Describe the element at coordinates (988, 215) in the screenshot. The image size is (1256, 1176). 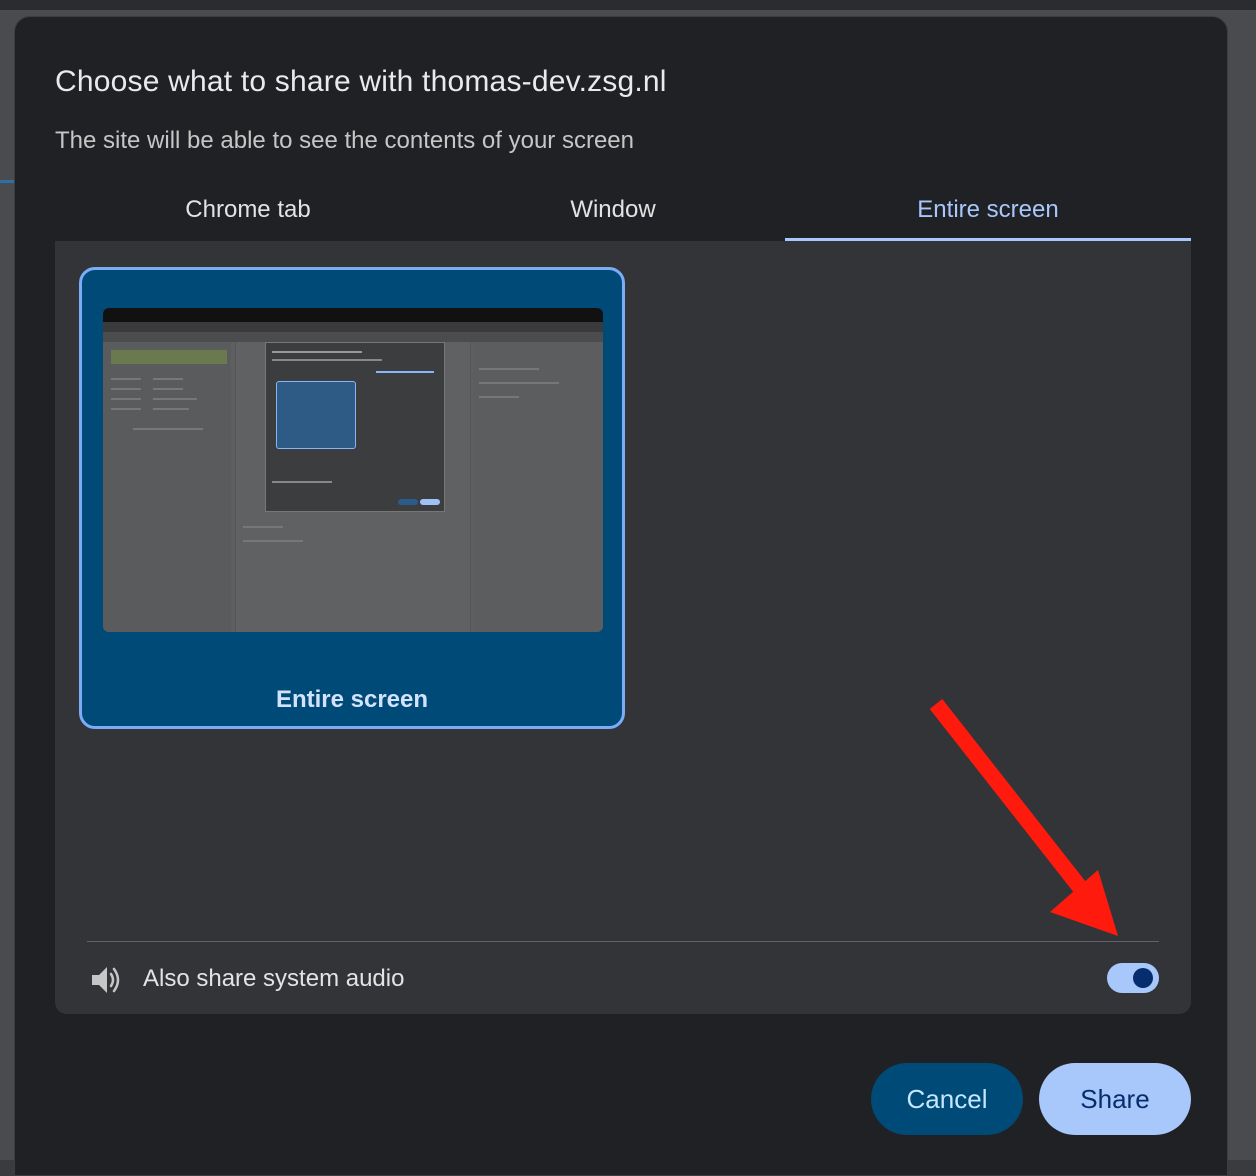
I see `tab-entire-screen: Entire screen` at that location.